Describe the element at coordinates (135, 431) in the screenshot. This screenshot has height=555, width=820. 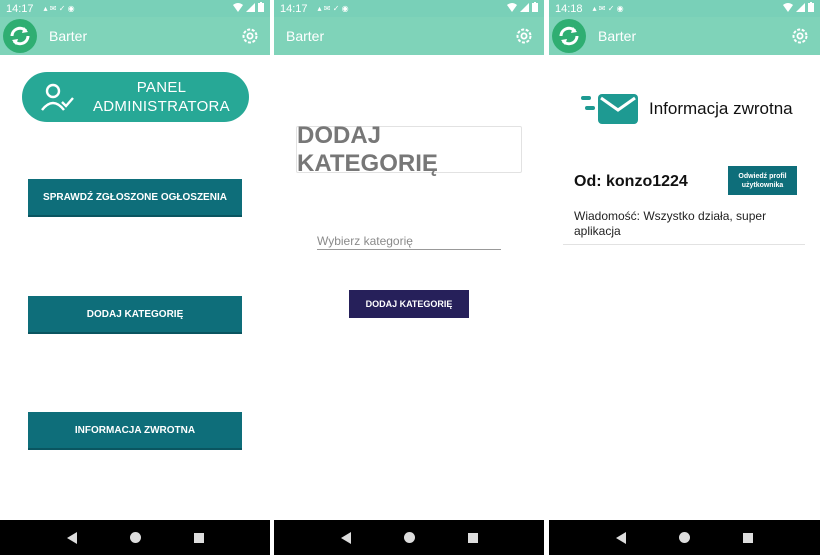
I see `feedback-nav-button: INFORMACJA ZWROTNA` at that location.